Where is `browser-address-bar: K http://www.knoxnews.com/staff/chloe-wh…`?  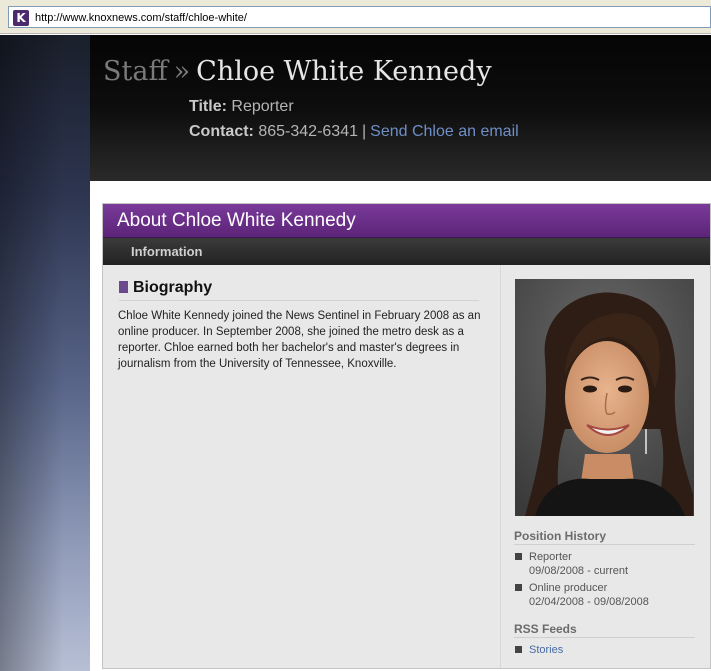 browser-address-bar: K http://www.knoxnews.com/staff/chloe-wh… is located at coordinates (355, 17).